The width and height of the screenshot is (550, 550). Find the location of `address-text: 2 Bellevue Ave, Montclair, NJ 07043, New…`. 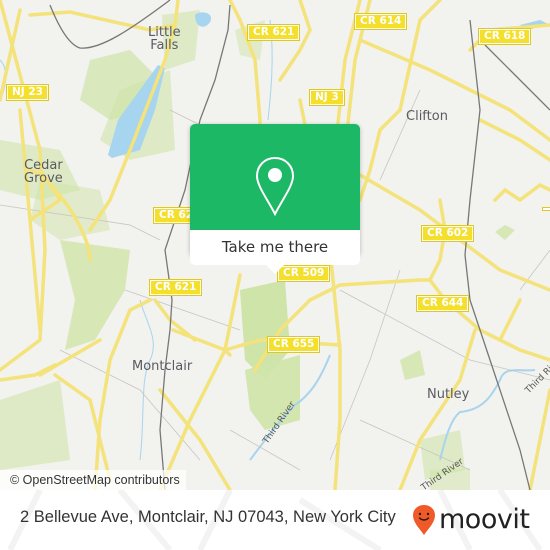

address-text: 2 Bellevue Ave, Montclair, NJ 07043, New… is located at coordinates (208, 517).